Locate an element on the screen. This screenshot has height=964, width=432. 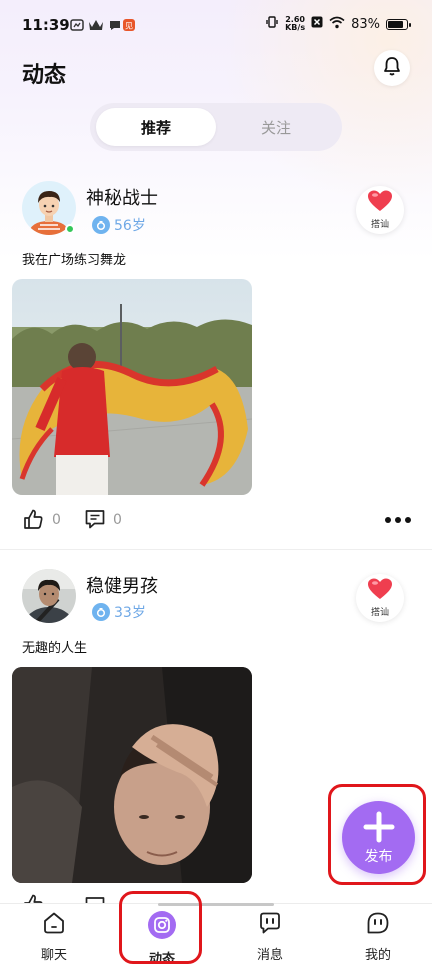
more-options-button is located at coordinates (398, 521).